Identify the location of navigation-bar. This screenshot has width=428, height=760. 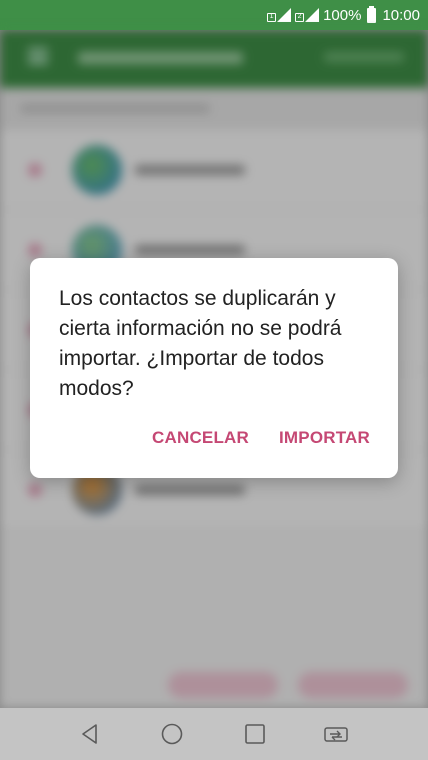
(214, 734).